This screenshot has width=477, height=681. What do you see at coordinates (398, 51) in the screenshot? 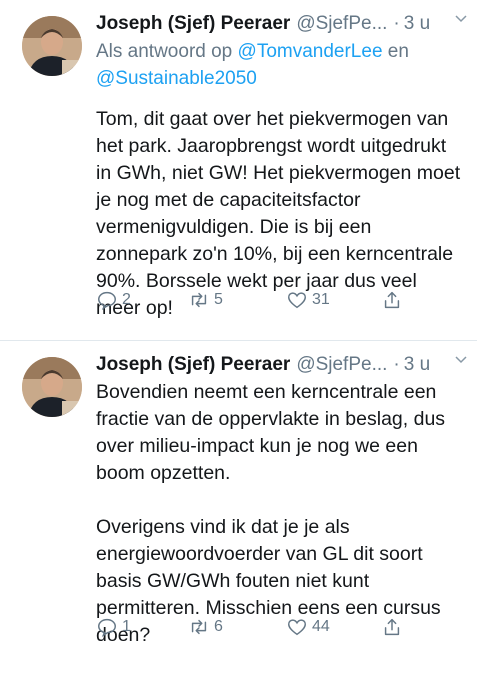
I see `reply-and: en` at bounding box center [398, 51].